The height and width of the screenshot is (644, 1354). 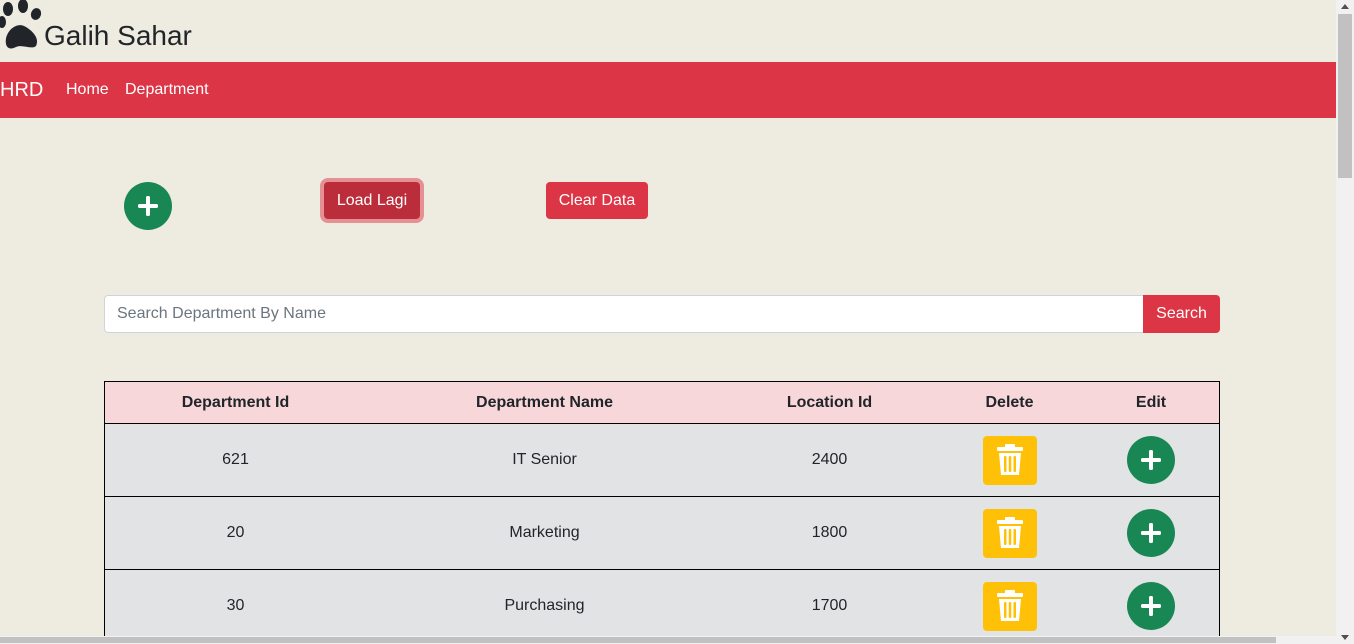 I want to click on search-button: Search, so click(x=1181, y=314).